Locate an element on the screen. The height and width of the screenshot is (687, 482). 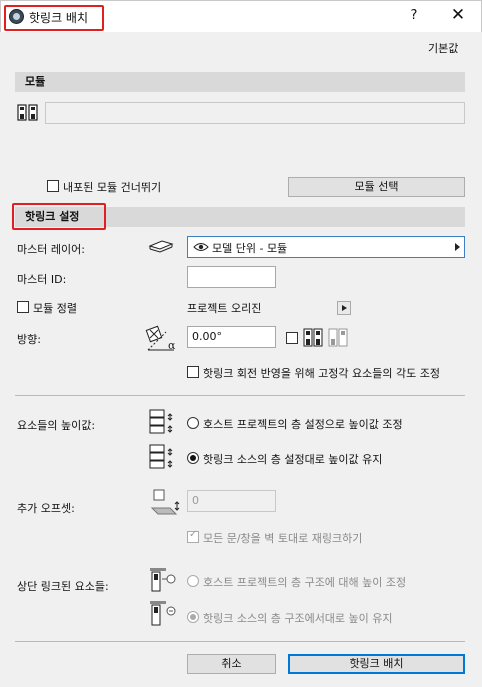
orientation-value: 0.00° is located at coordinates (207, 336).